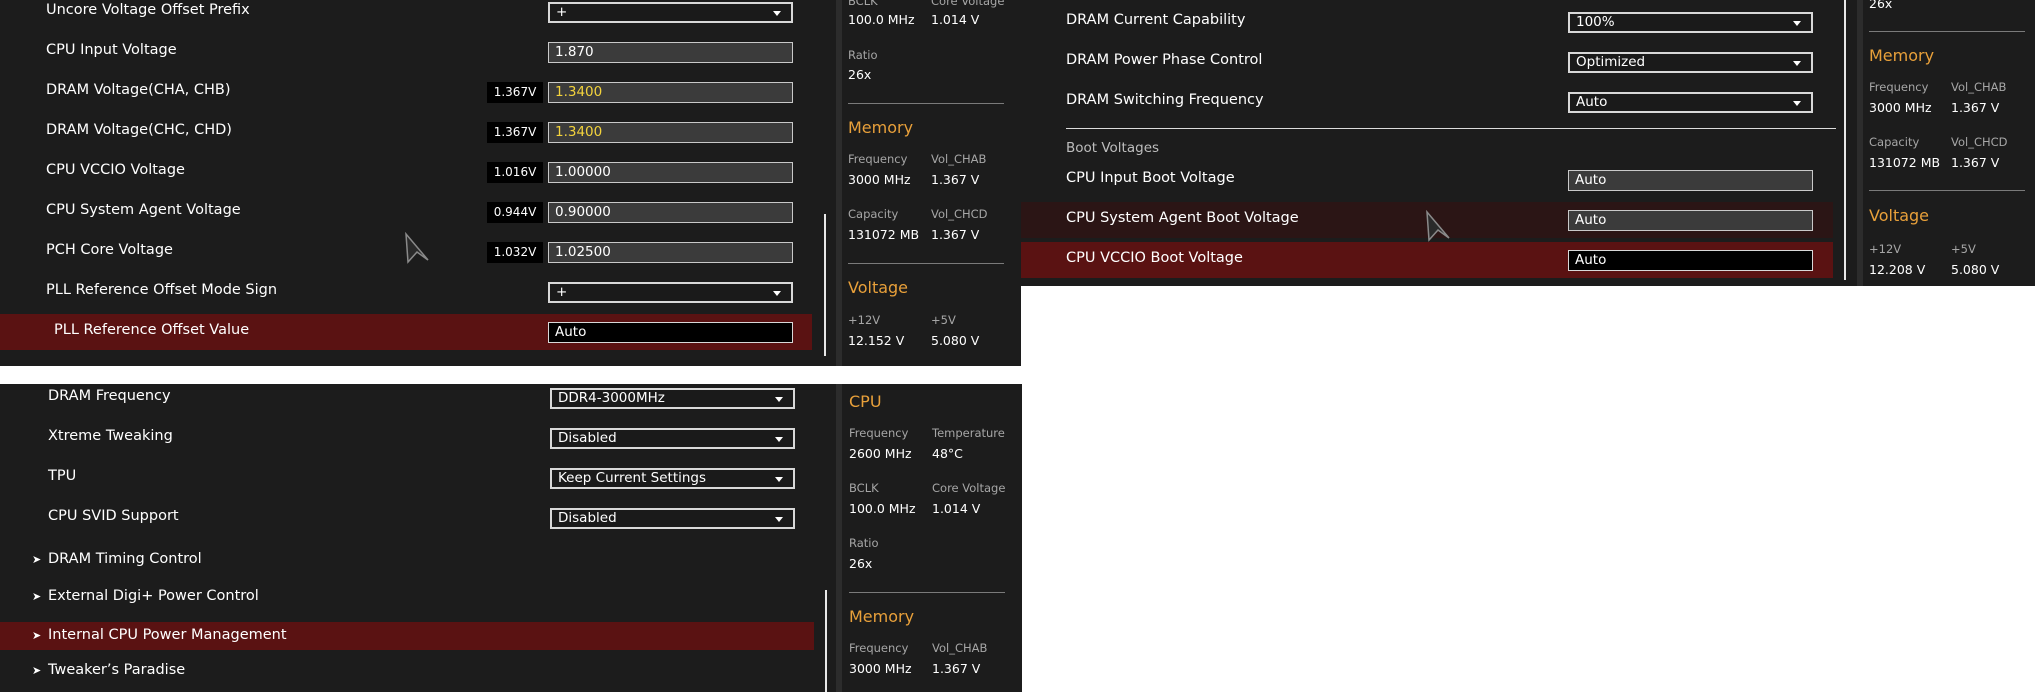 The image size is (2035, 692). What do you see at coordinates (406, 132) in the screenshot?
I see `setting-row-dram-voltage-chcd: DRAM Voltage(CHC, CHD) 1.367V 1.3400` at bounding box center [406, 132].